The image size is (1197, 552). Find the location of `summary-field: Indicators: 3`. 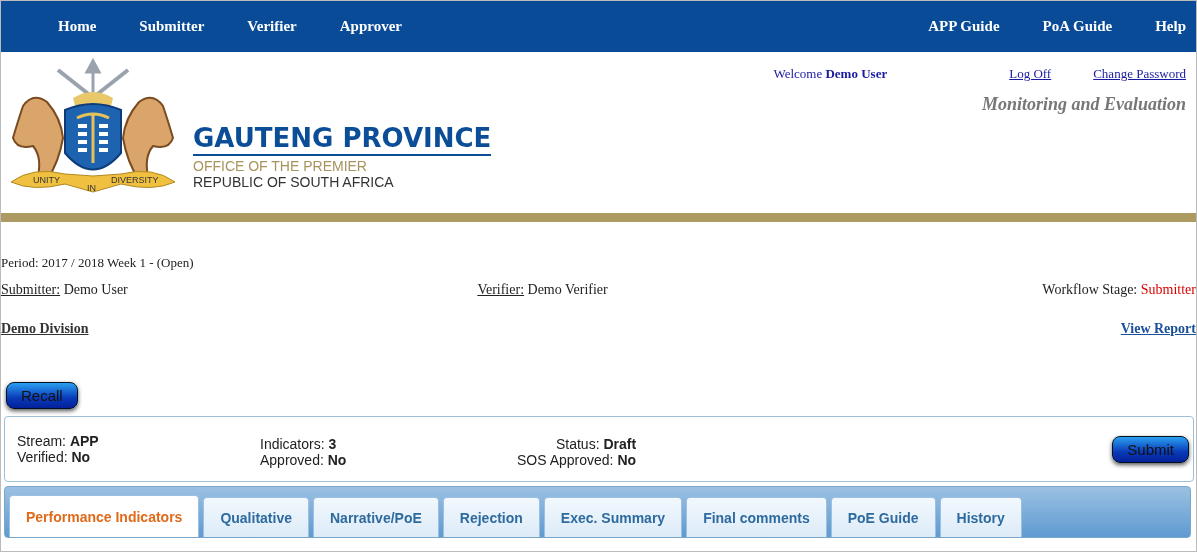

summary-field: Indicators: 3 is located at coordinates (388, 444).